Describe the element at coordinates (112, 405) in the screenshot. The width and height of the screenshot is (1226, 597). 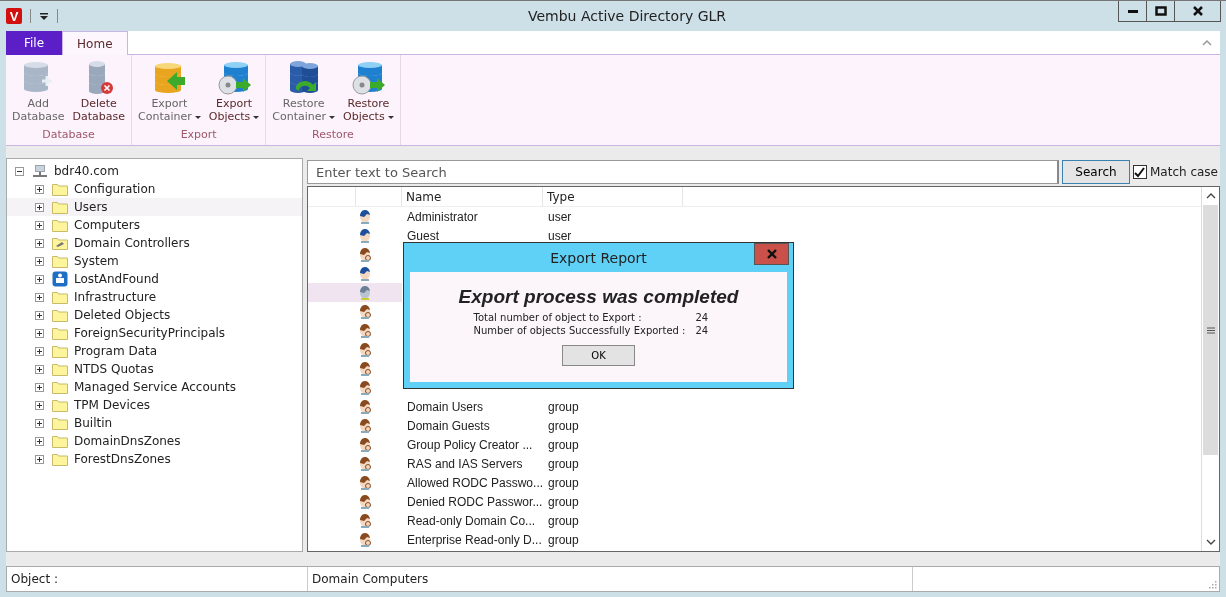
I see `tree-item: TPM Devices` at that location.